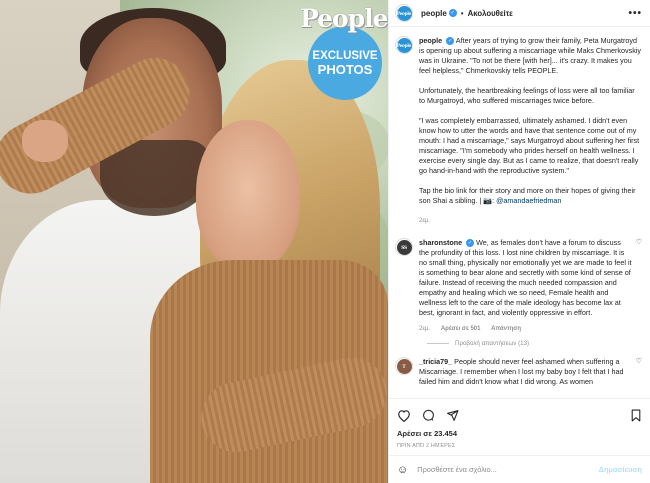 The width and height of the screenshot is (650, 483). Describe the element at coordinates (461, 329) in the screenshot. I see `comment-likes: Αρέσει σε 501` at that location.